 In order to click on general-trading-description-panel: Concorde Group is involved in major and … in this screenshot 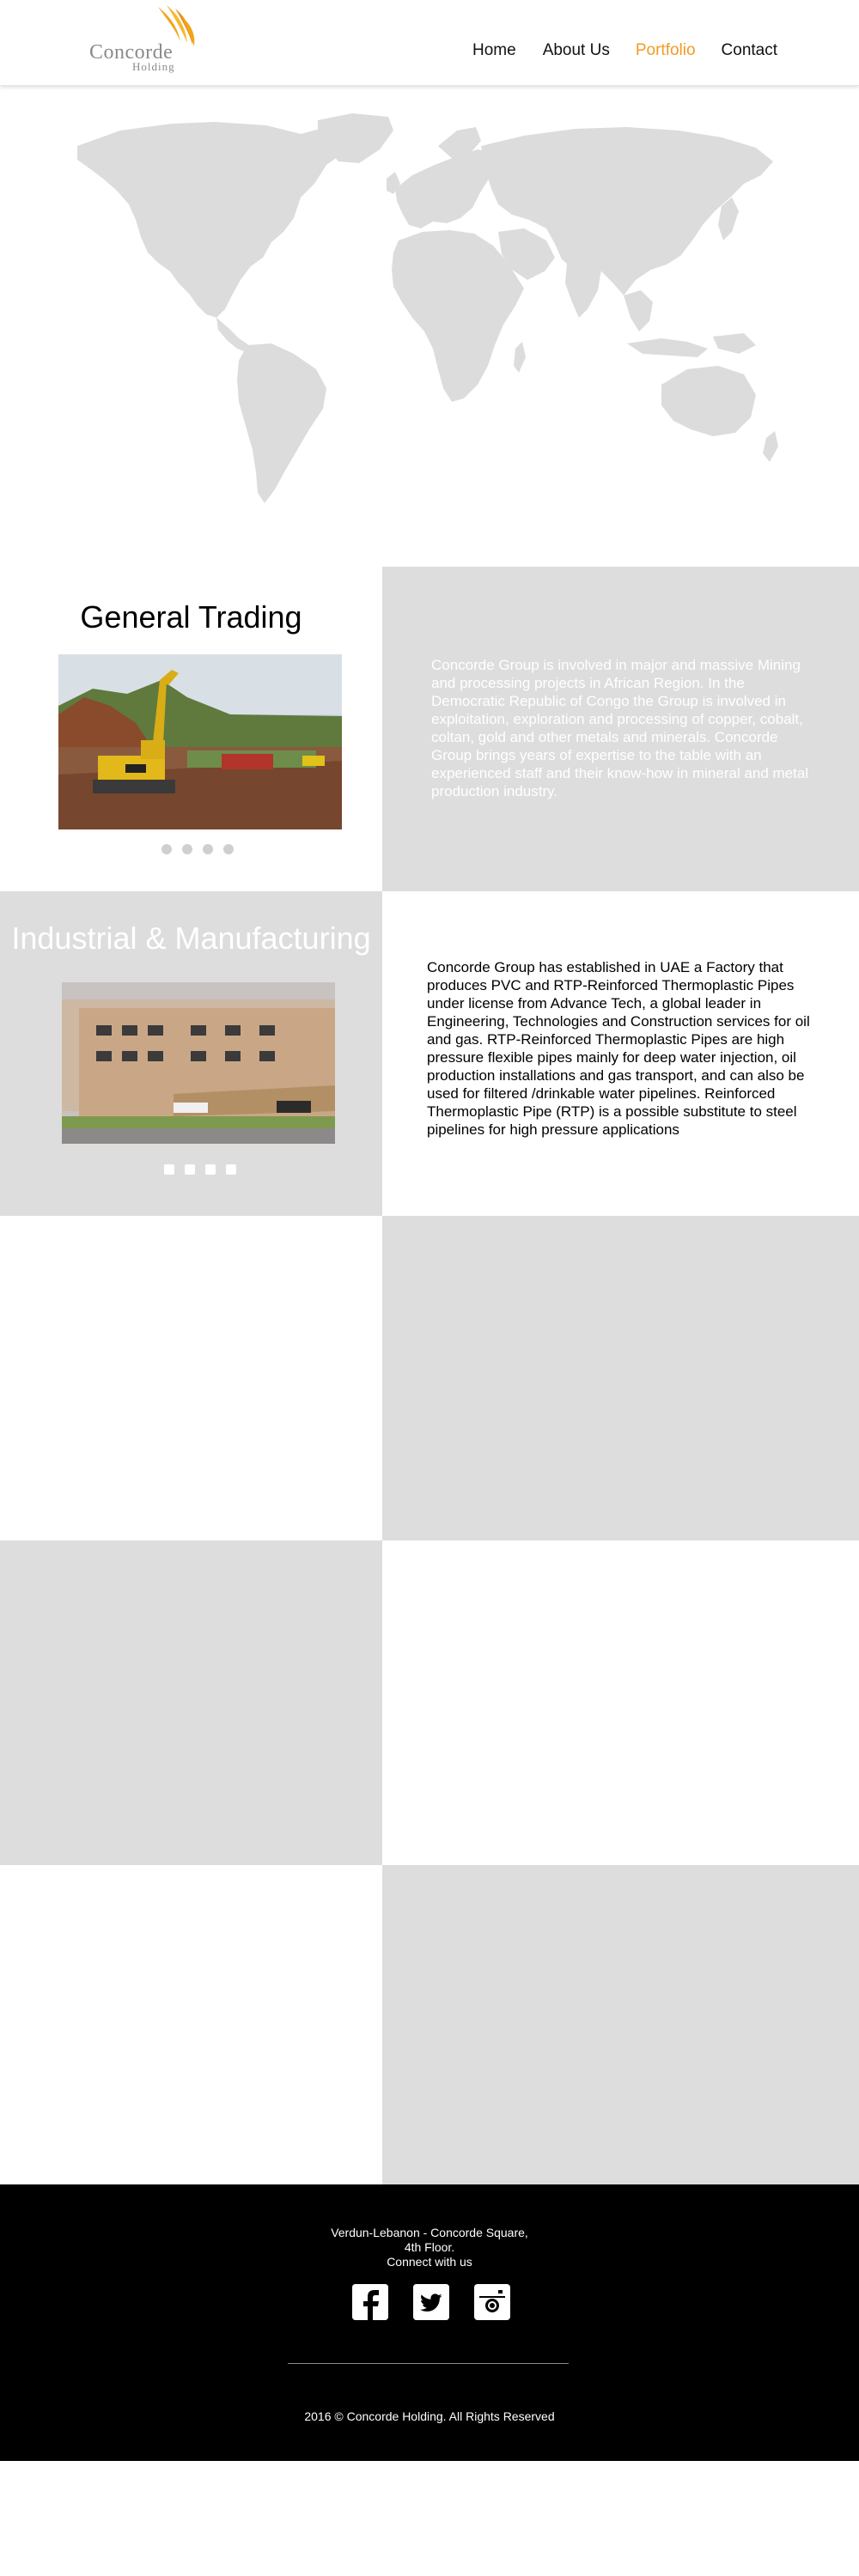, I will do `click(620, 729)`.